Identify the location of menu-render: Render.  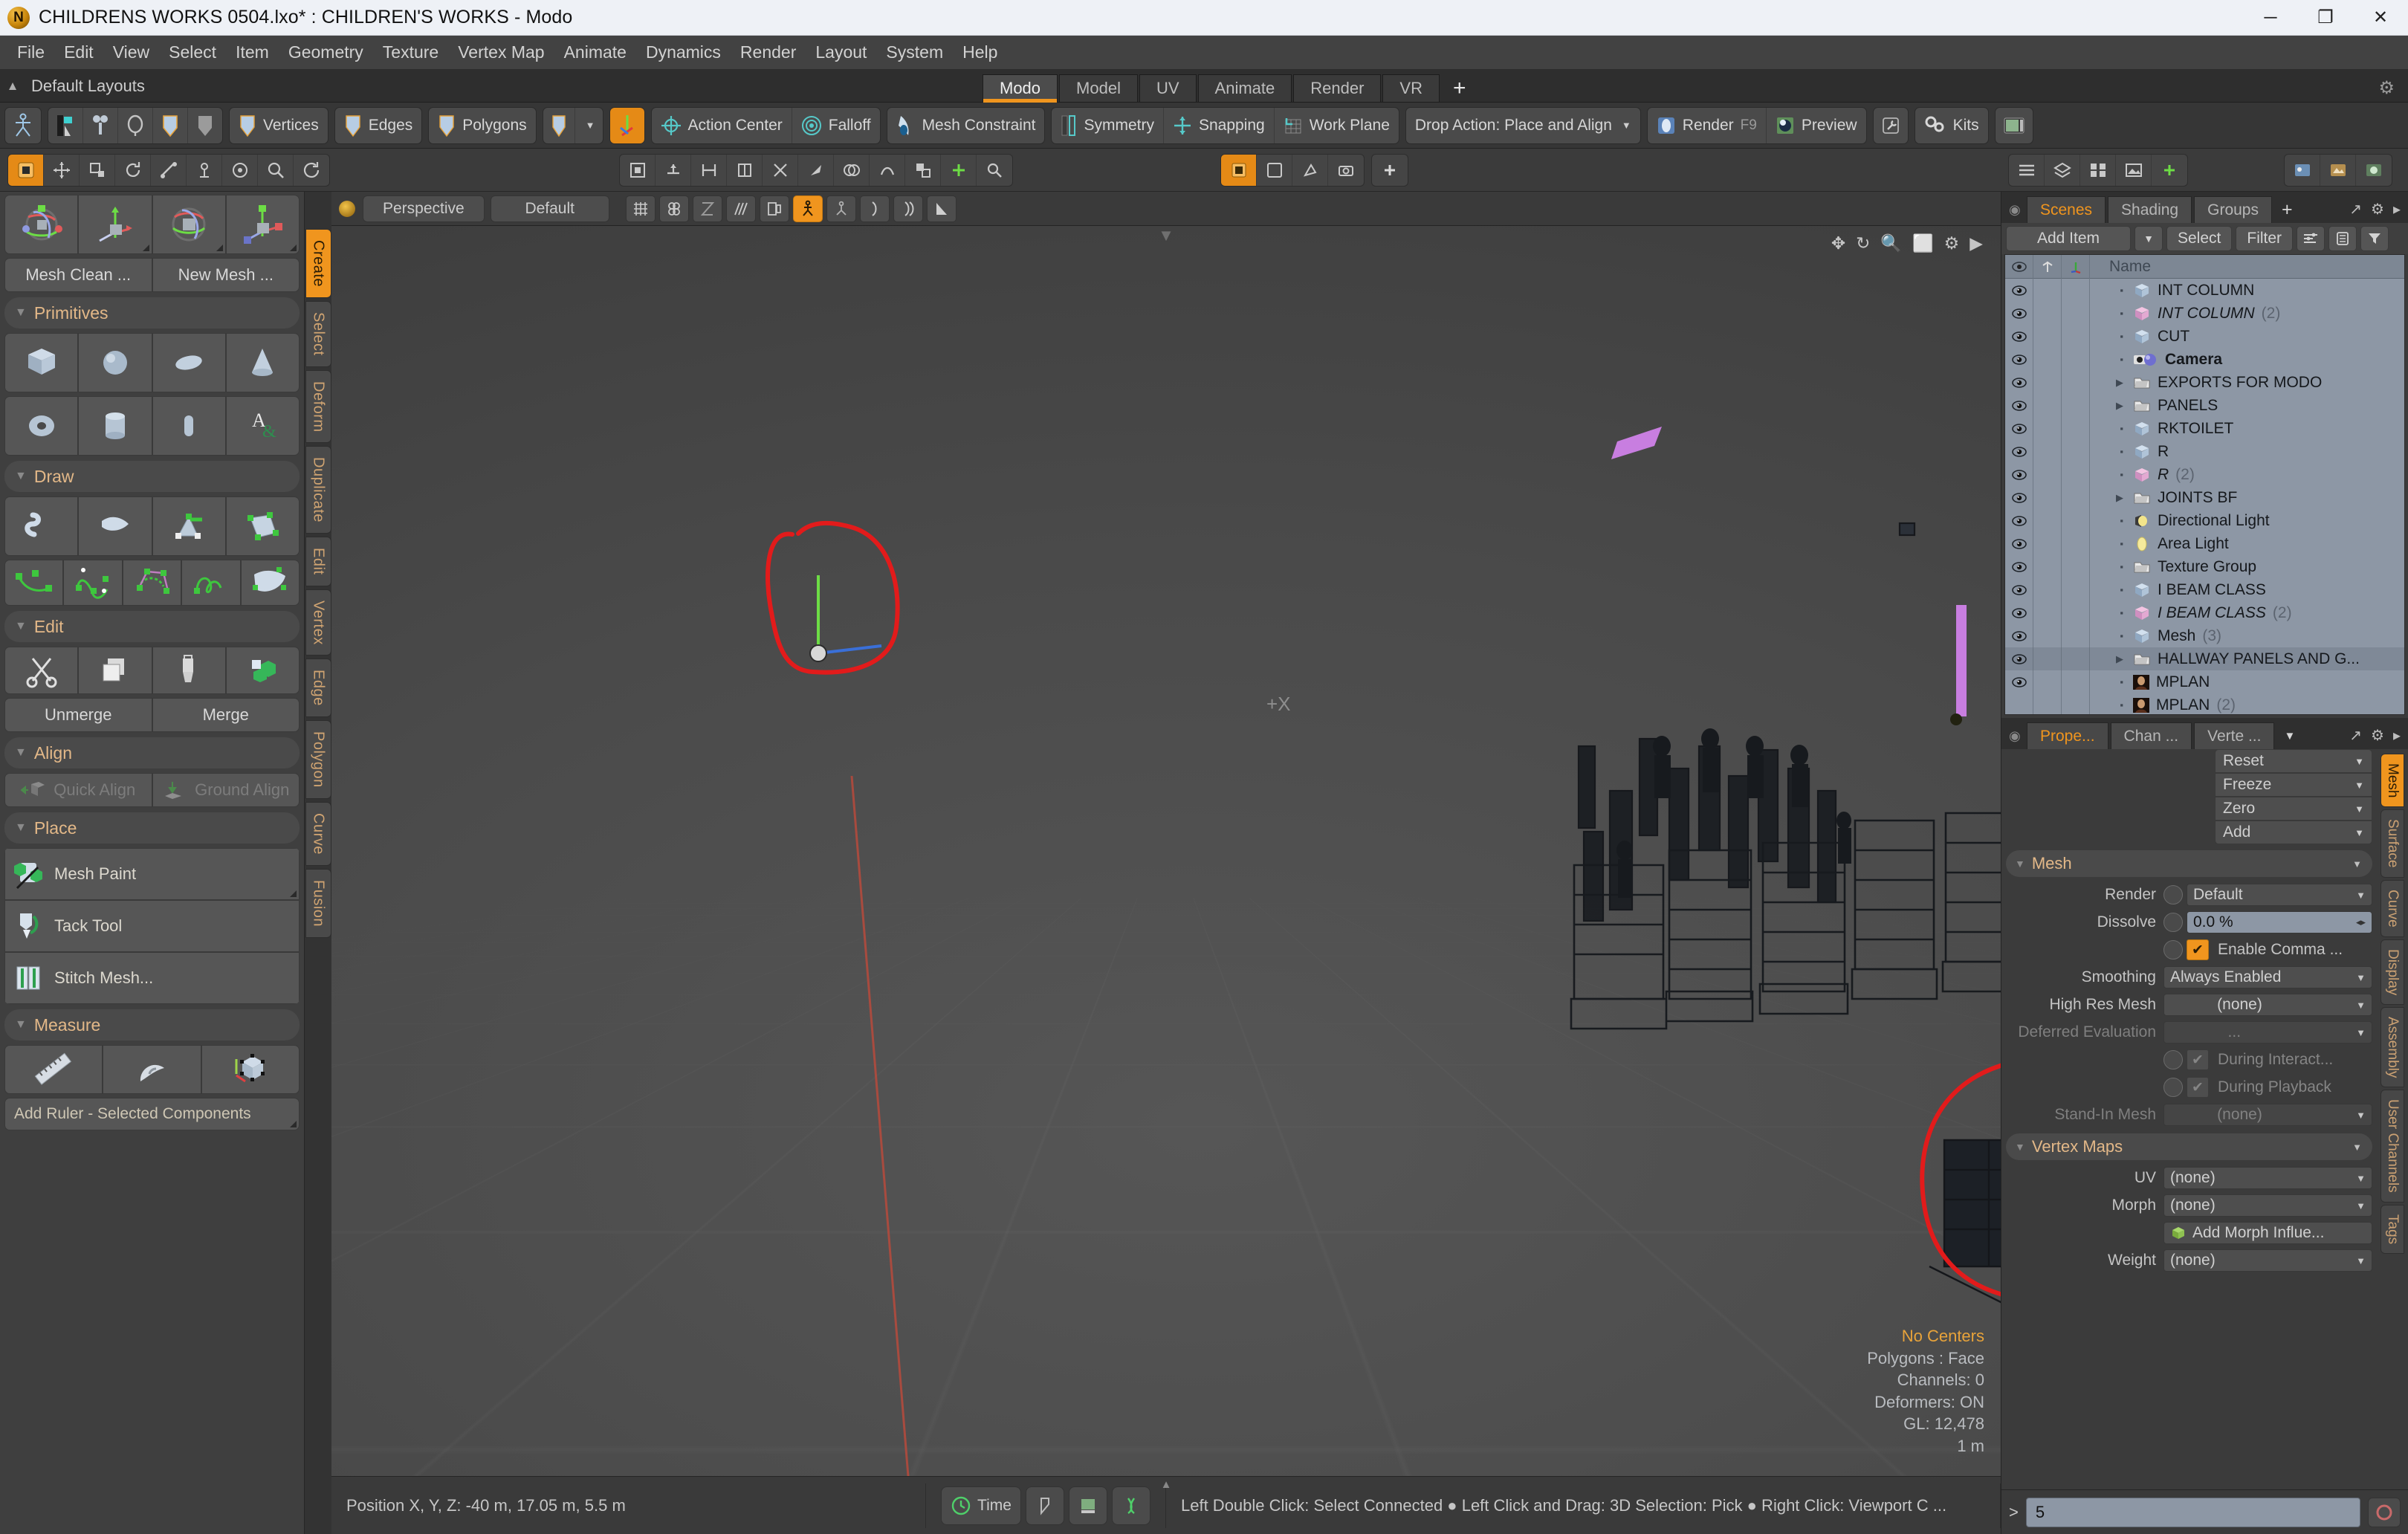
(769, 52).